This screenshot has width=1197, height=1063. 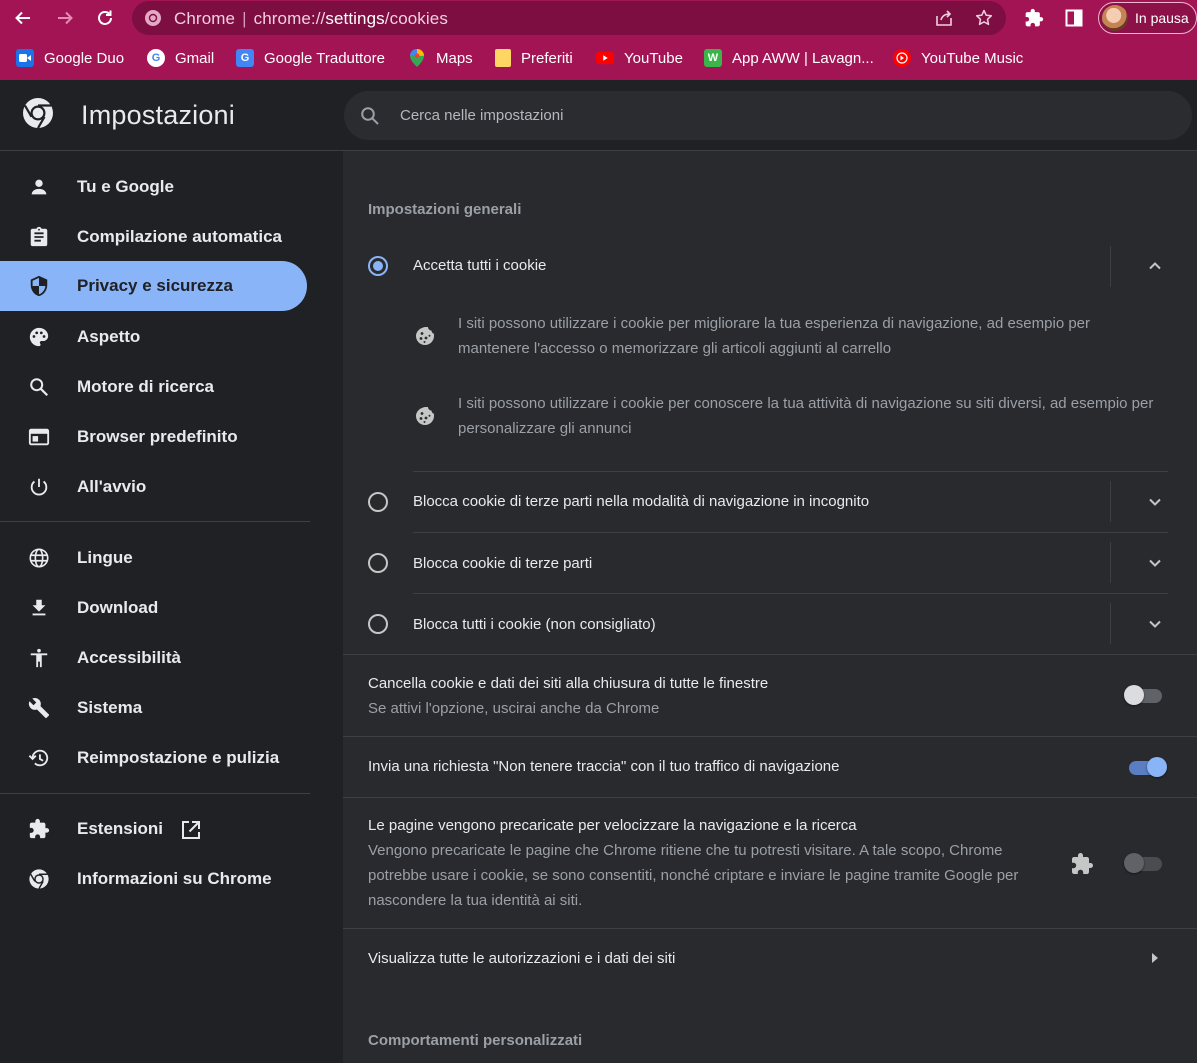 I want to click on sidebar-item-all-avvio: All'avvio, so click(x=153, y=487).